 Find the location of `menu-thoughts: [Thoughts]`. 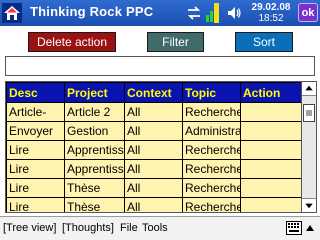

menu-thoughts: [Thoughts] is located at coordinates (88, 228).